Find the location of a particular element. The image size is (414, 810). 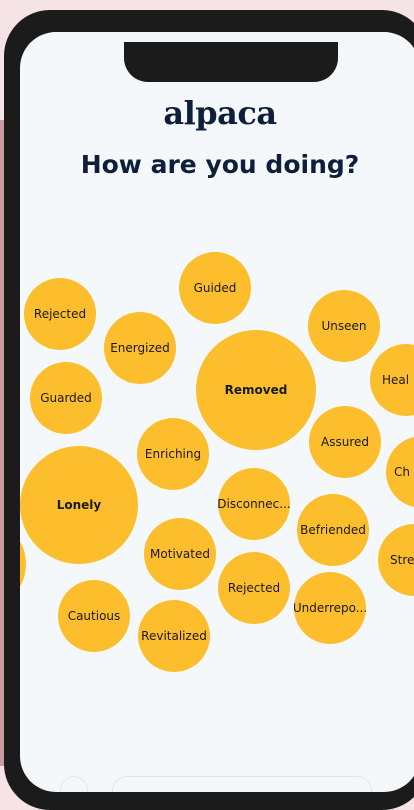

feeling-bubble-motivated: Motivated is located at coordinates (180, 554).